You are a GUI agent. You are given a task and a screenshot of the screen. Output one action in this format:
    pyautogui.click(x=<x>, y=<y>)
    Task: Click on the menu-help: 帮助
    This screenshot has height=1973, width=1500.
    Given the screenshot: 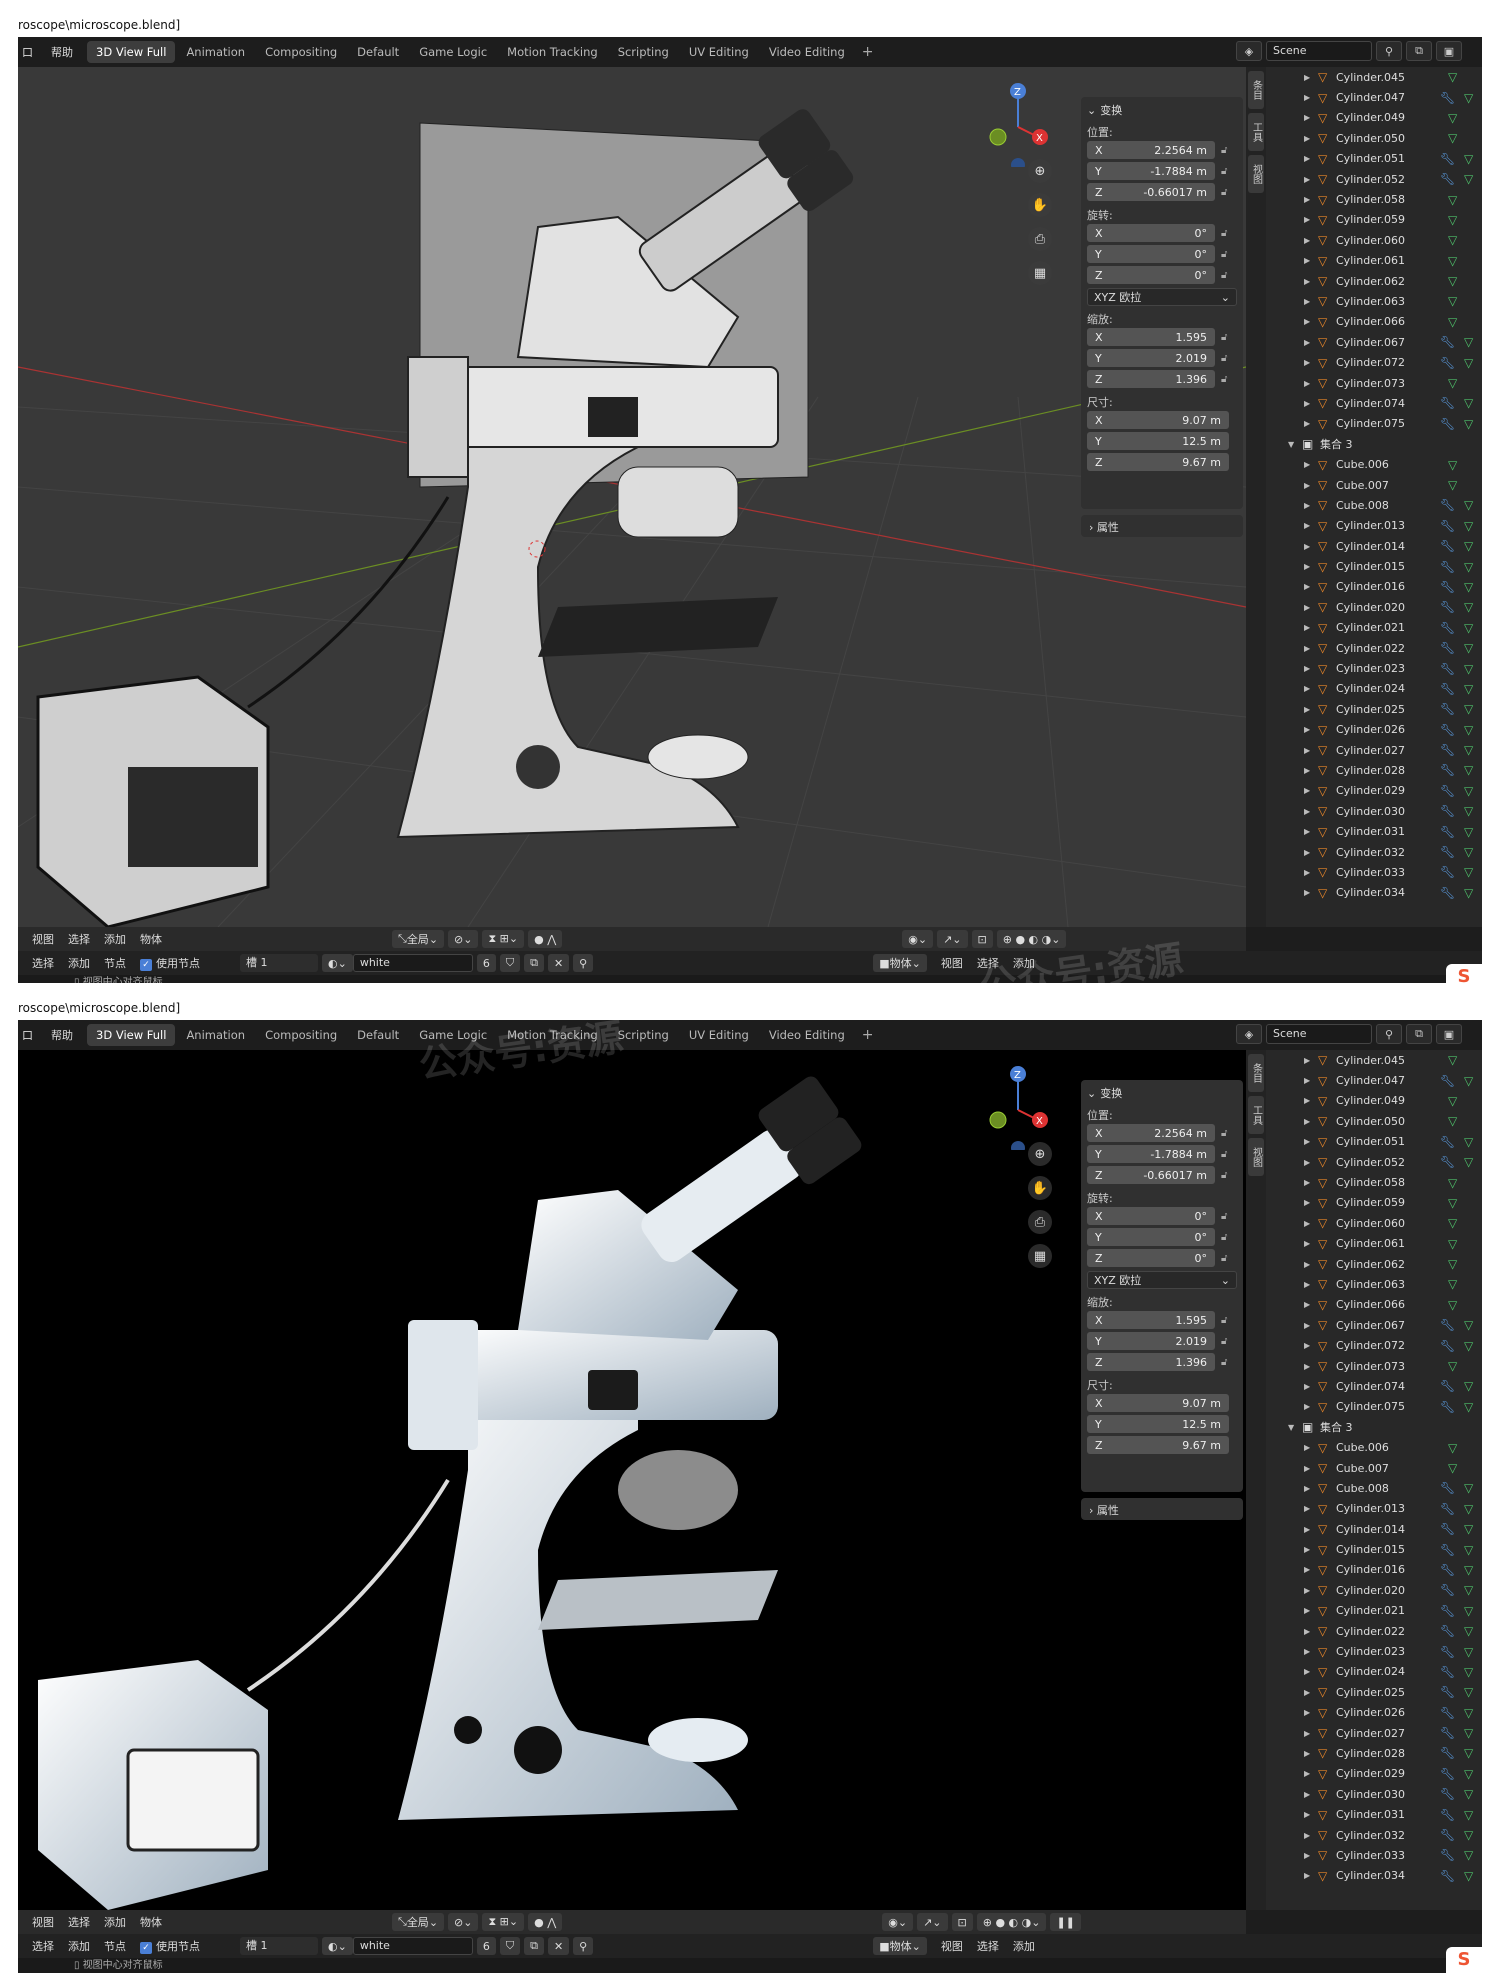 What is the action you would take?
    pyautogui.click(x=62, y=1035)
    